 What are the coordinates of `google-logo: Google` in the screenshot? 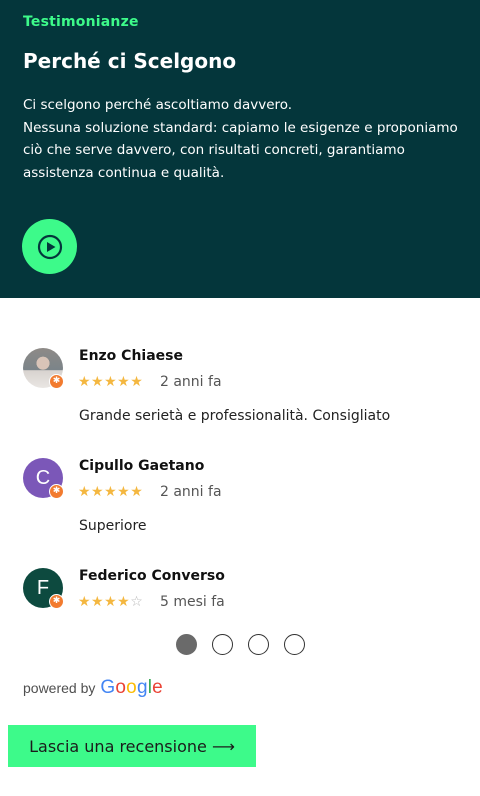 It's located at (131, 687).